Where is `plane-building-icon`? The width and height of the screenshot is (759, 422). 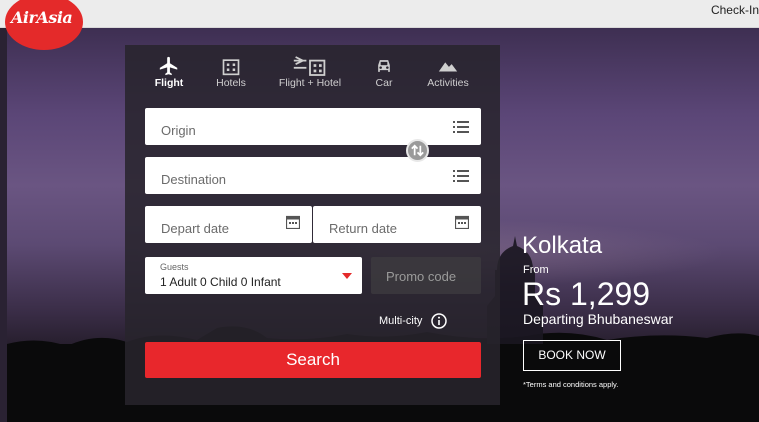 plane-building-icon is located at coordinates (309, 66).